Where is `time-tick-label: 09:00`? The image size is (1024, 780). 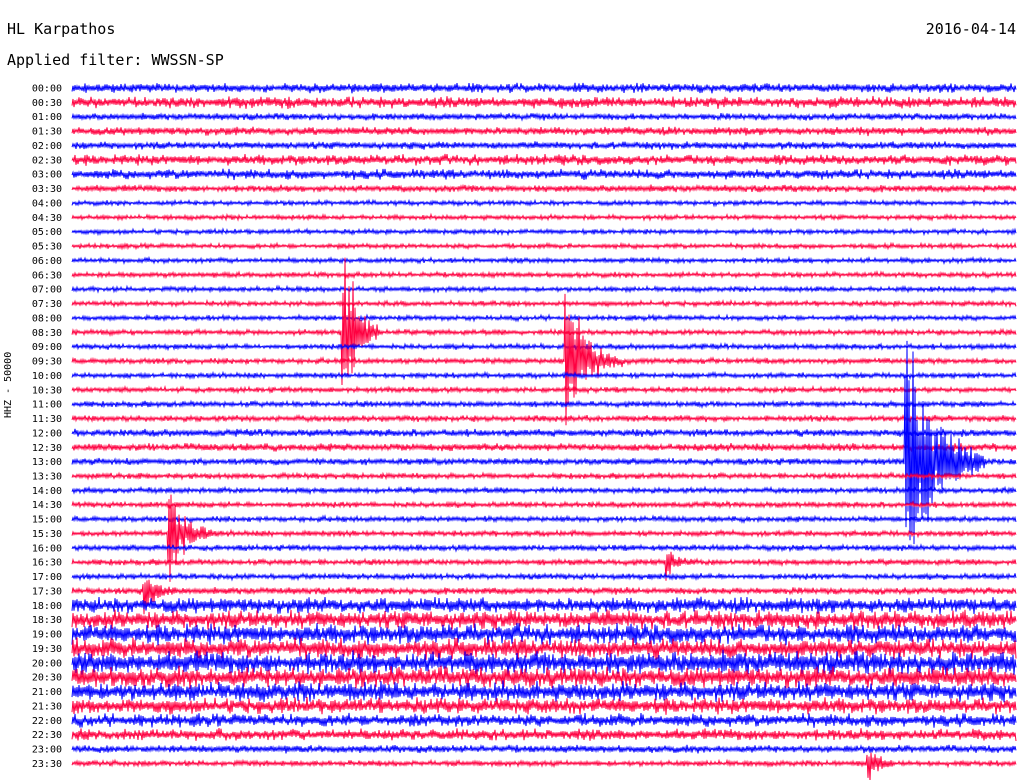
time-tick-label: 09:00 is located at coordinates (47, 347).